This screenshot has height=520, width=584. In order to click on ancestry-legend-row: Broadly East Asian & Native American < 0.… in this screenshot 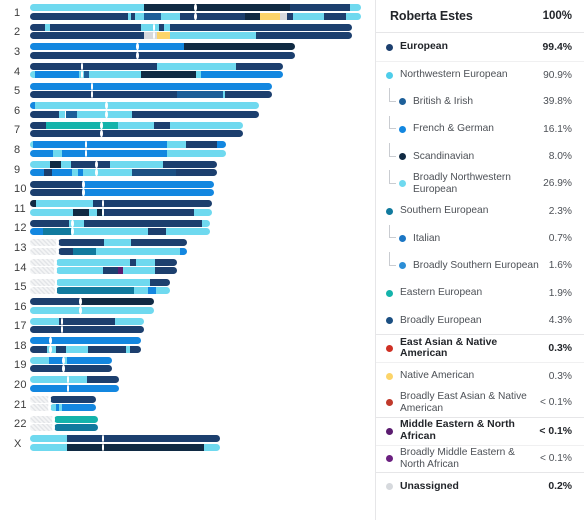, I will do `click(480, 402)`.